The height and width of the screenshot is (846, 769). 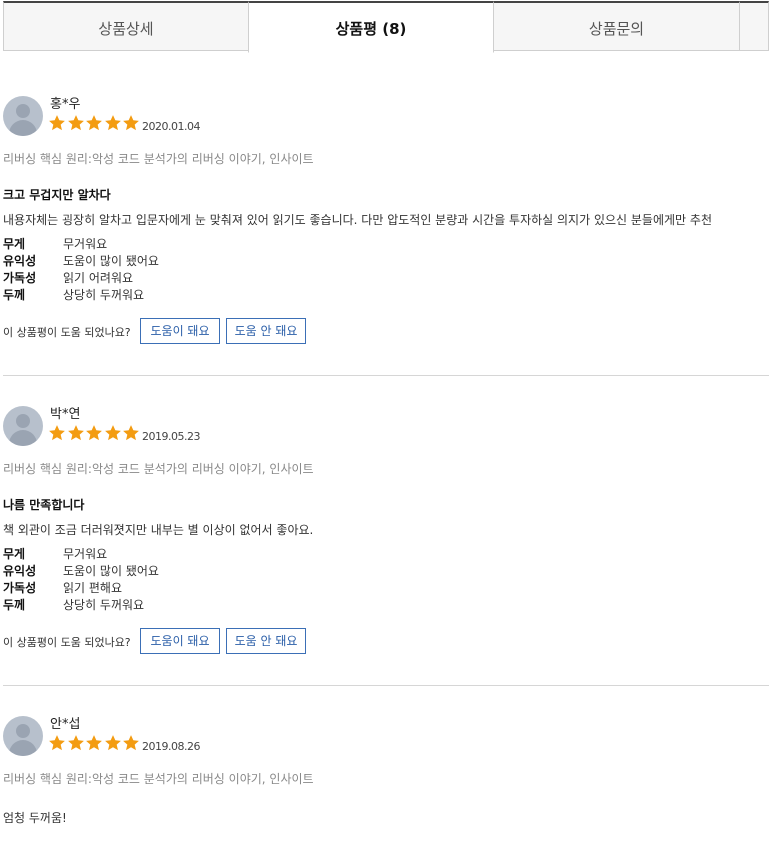 I want to click on attribute-value: 읽기 편해요, so click(x=93, y=588).